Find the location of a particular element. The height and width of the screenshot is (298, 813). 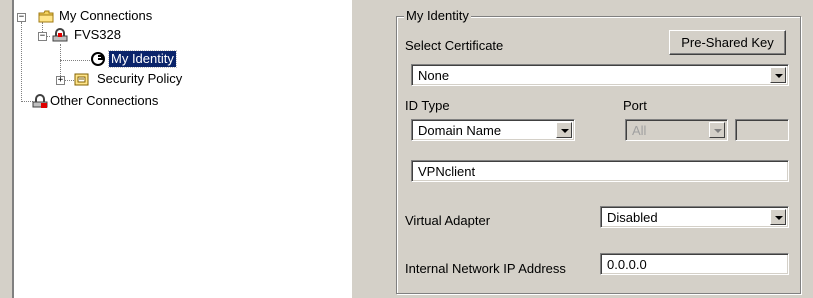

tree-item-other-connections: Other Connections is located at coordinates (104, 101).